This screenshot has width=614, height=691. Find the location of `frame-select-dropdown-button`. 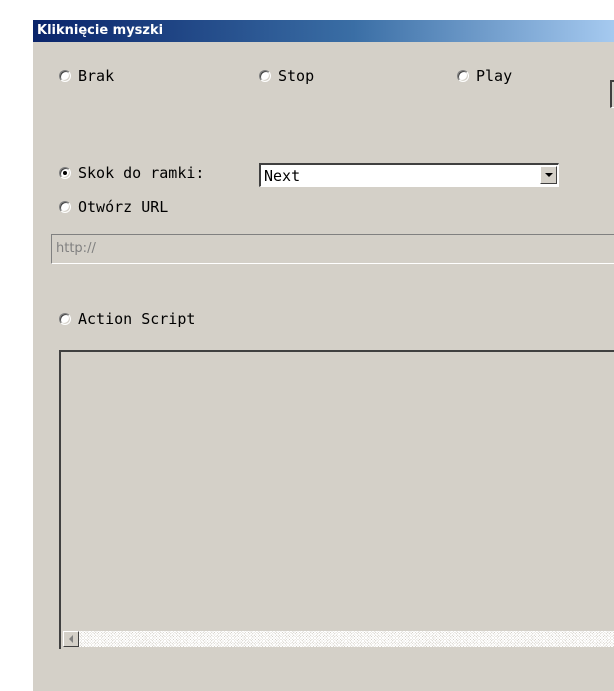

frame-select-dropdown-button is located at coordinates (548, 175).